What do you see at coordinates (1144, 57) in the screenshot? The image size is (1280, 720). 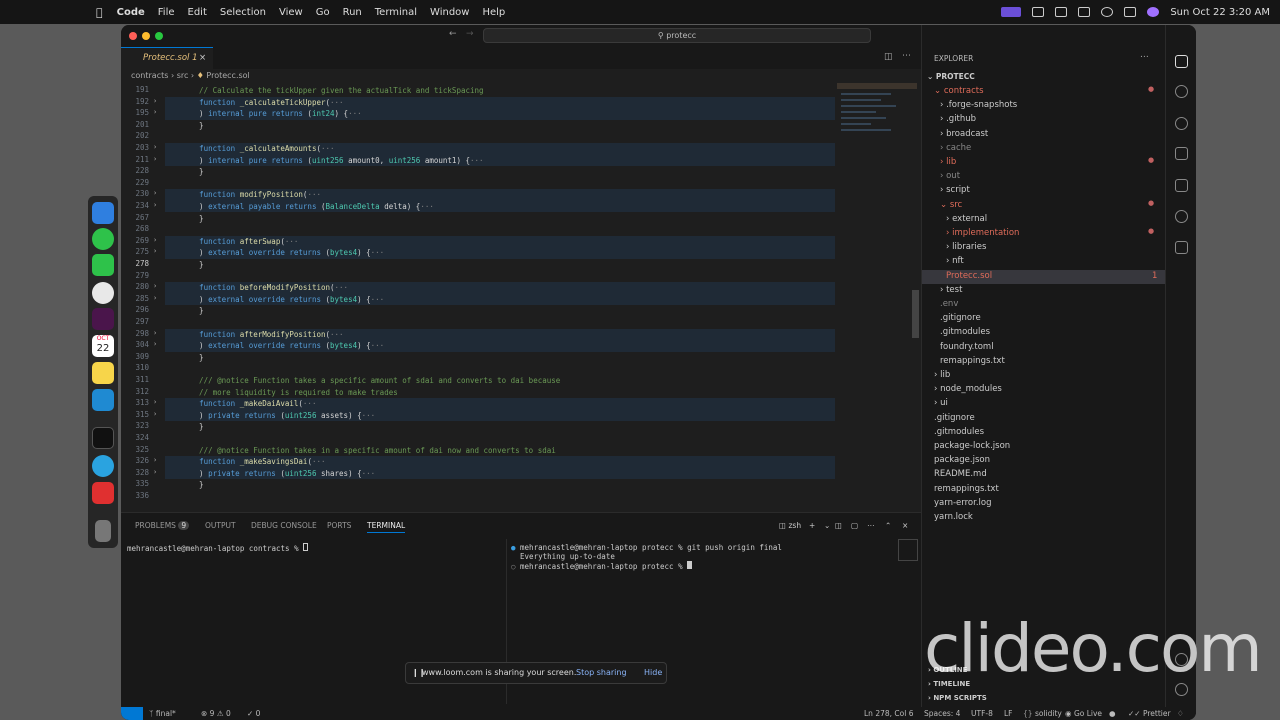 I see `explorer-more-icon: ⋯` at bounding box center [1144, 57].